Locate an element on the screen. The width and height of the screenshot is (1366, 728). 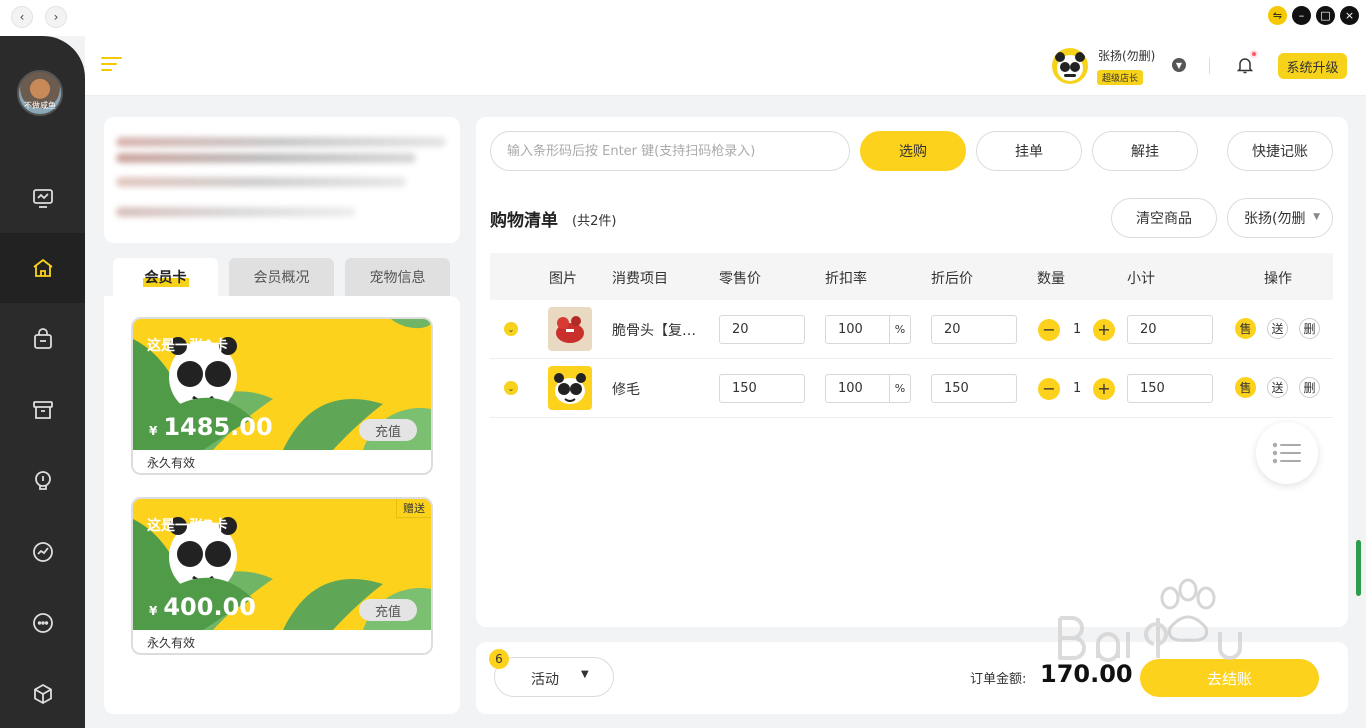
activity-select: 活动 ▼ is located at coordinates (554, 677).